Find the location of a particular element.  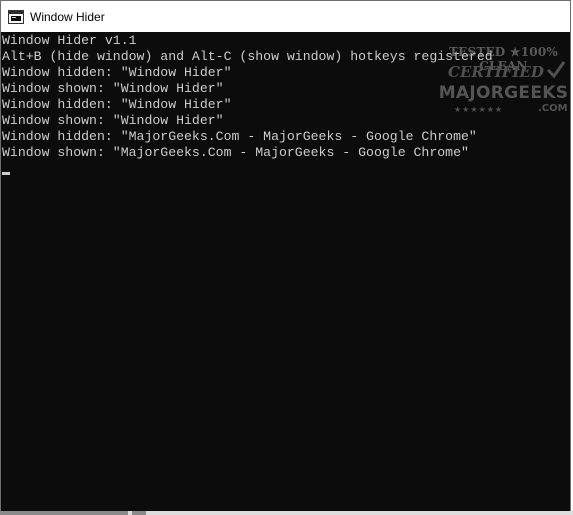

window-title: Window Hider is located at coordinates (67, 16).